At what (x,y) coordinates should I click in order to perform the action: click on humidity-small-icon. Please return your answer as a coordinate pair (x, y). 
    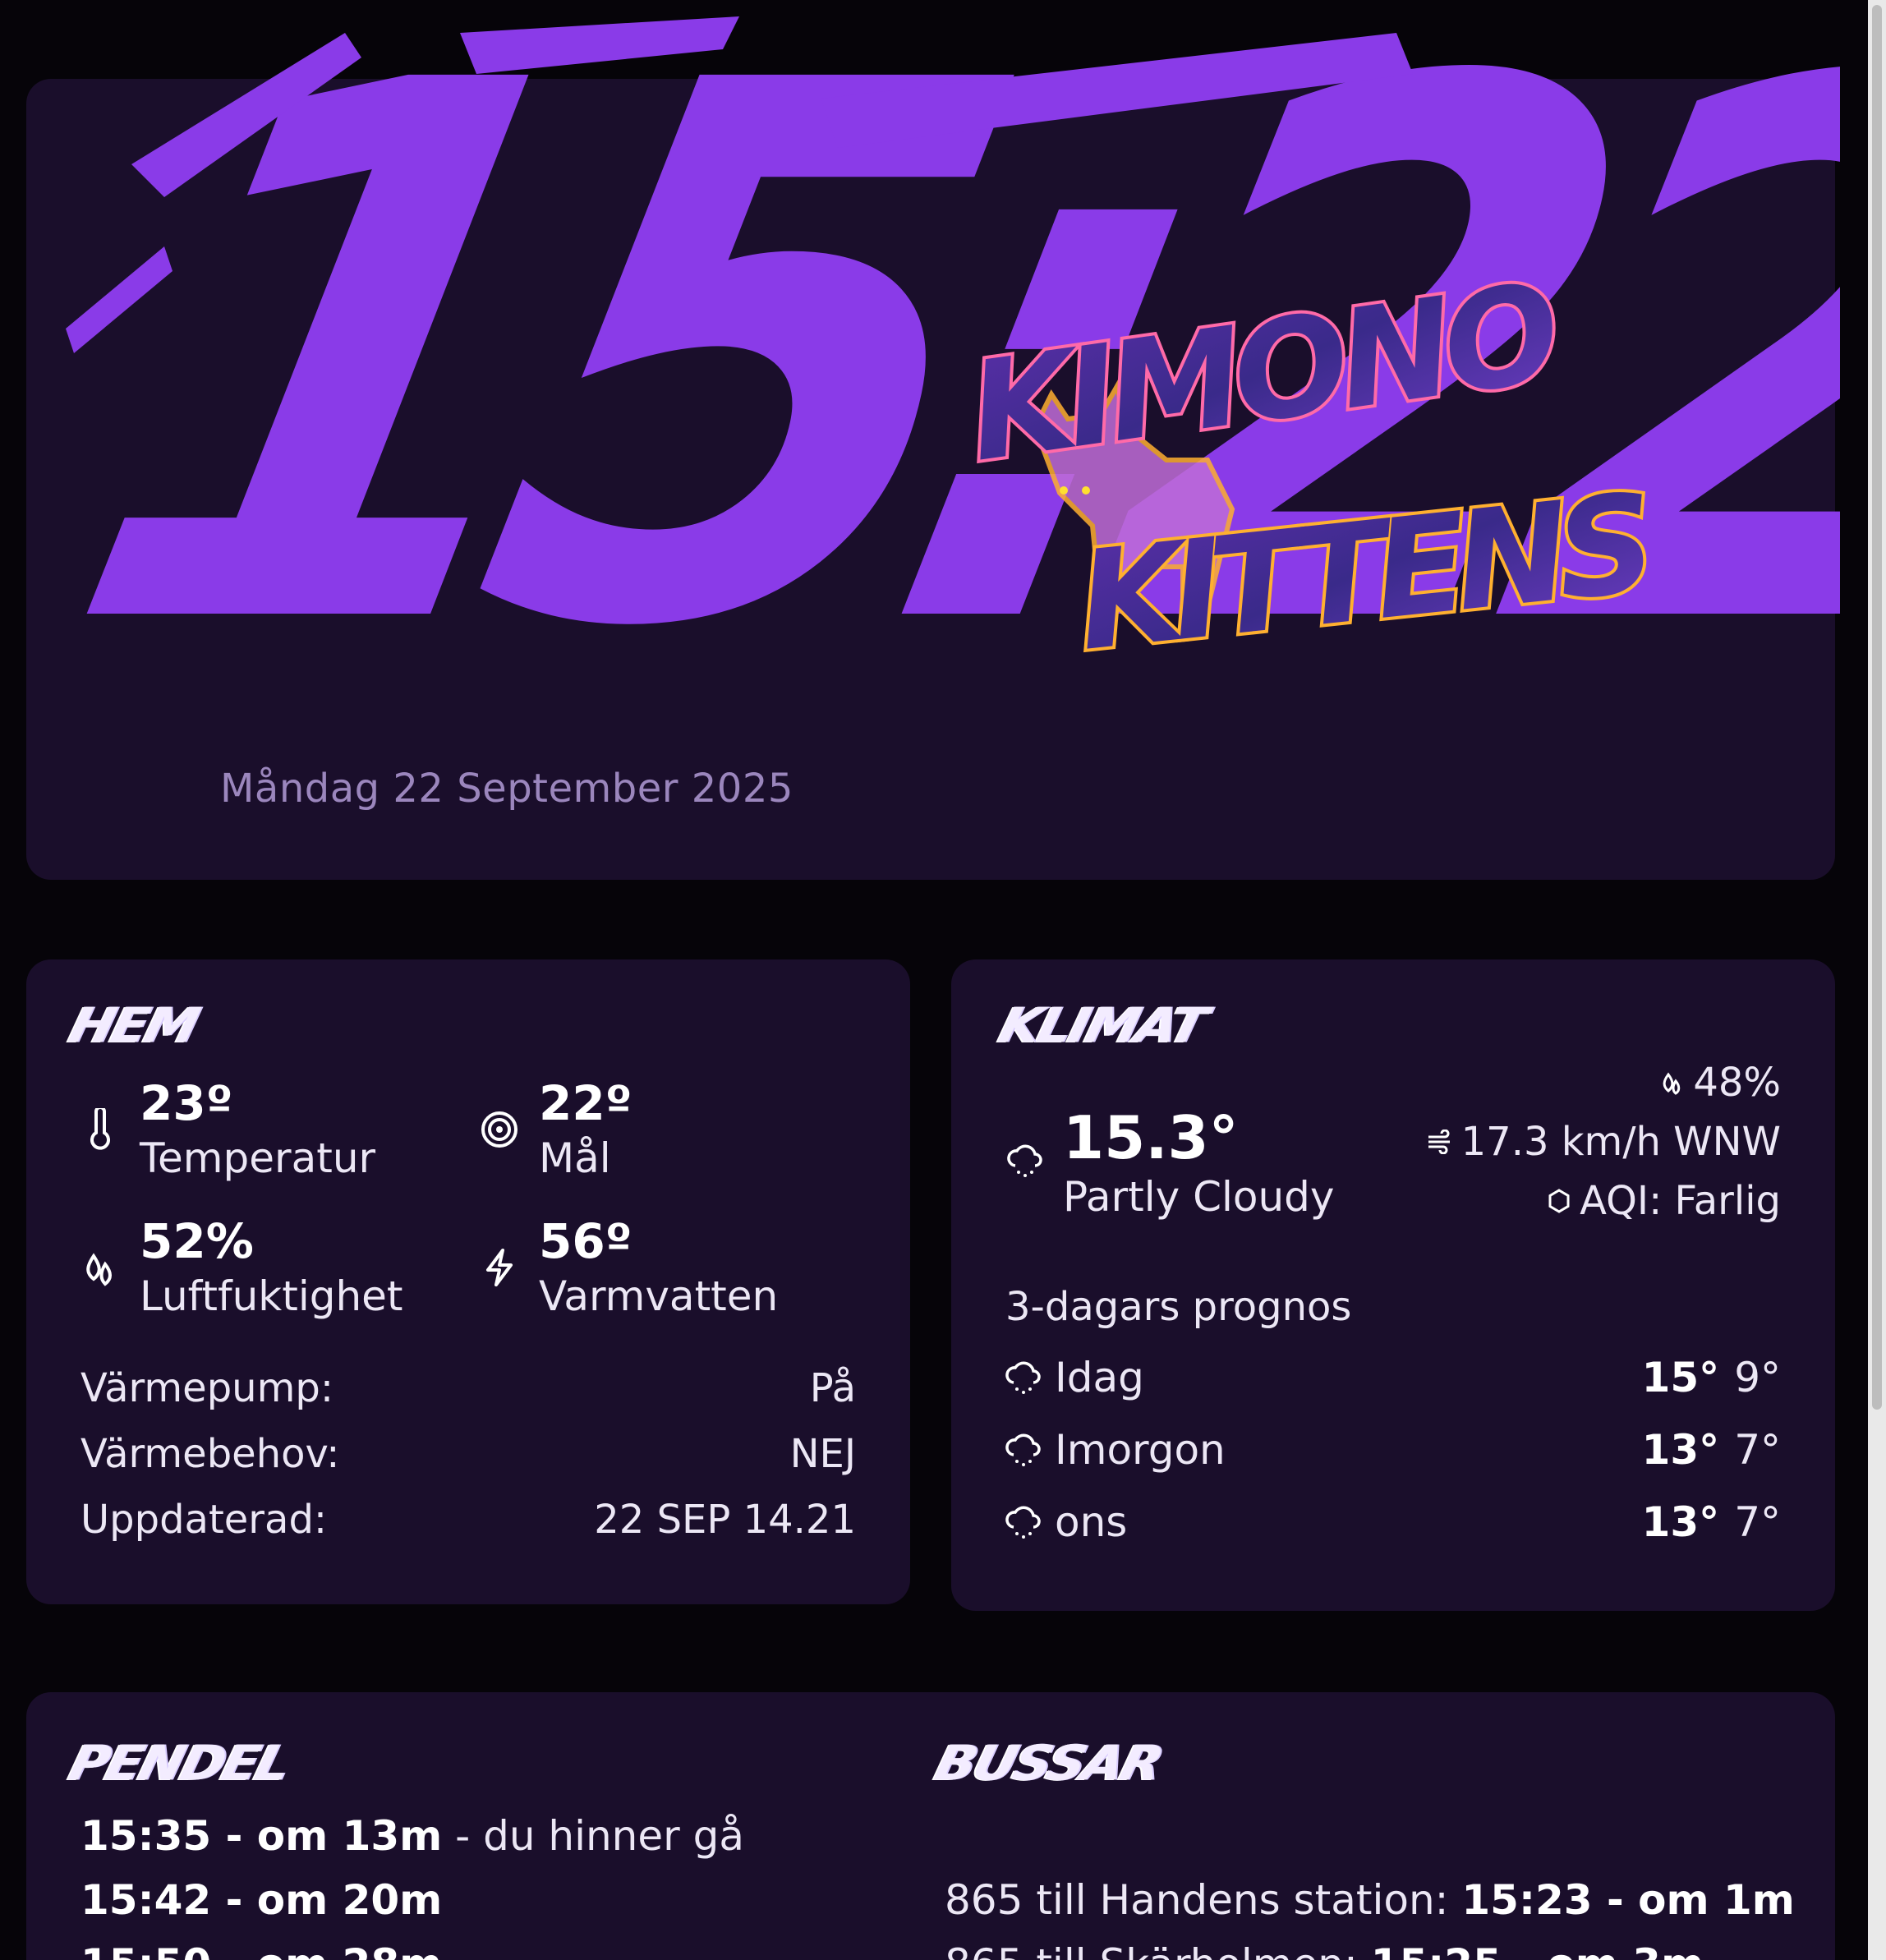
    Looking at the image, I should click on (1672, 1083).